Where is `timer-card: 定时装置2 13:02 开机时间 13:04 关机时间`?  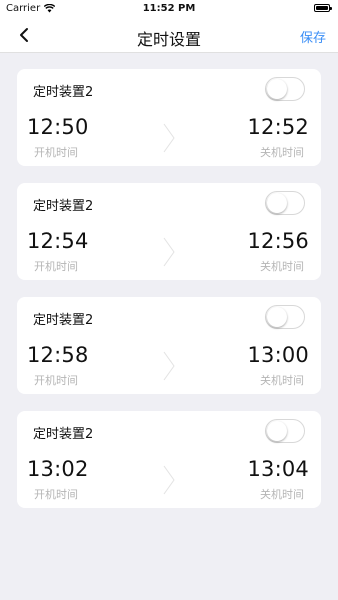 timer-card: 定时装置2 13:02 开机时间 13:04 关机时间 is located at coordinates (169, 459).